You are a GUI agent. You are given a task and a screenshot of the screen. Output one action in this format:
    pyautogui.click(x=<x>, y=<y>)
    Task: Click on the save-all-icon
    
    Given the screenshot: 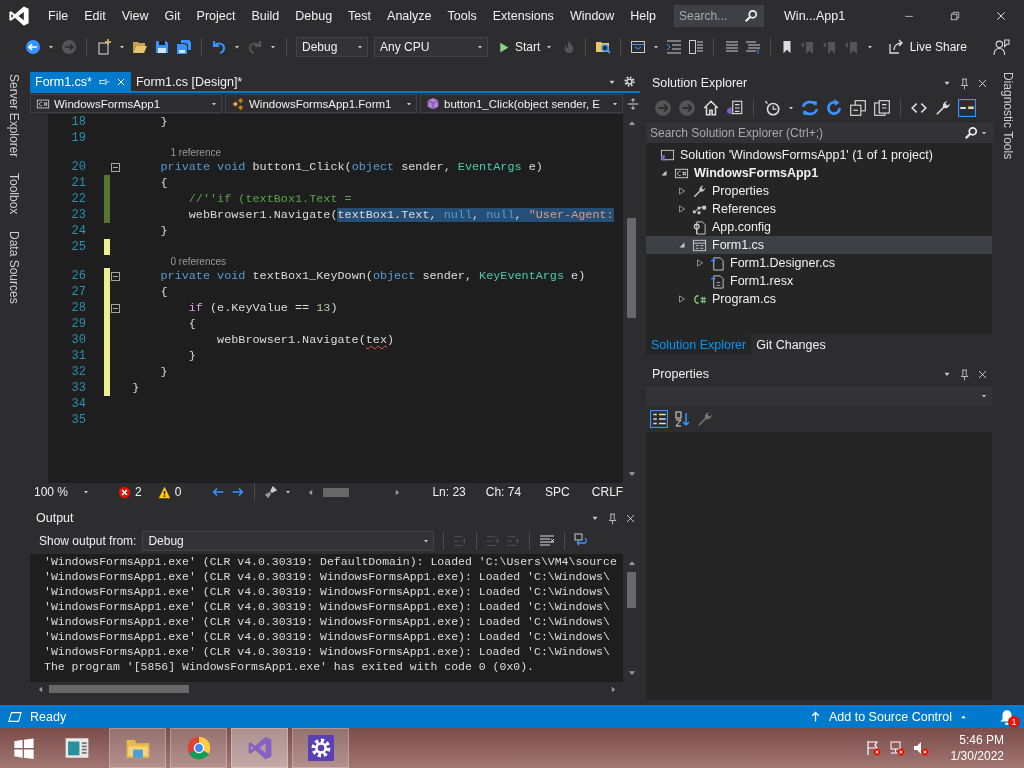 What is the action you would take?
    pyautogui.click(x=184, y=47)
    